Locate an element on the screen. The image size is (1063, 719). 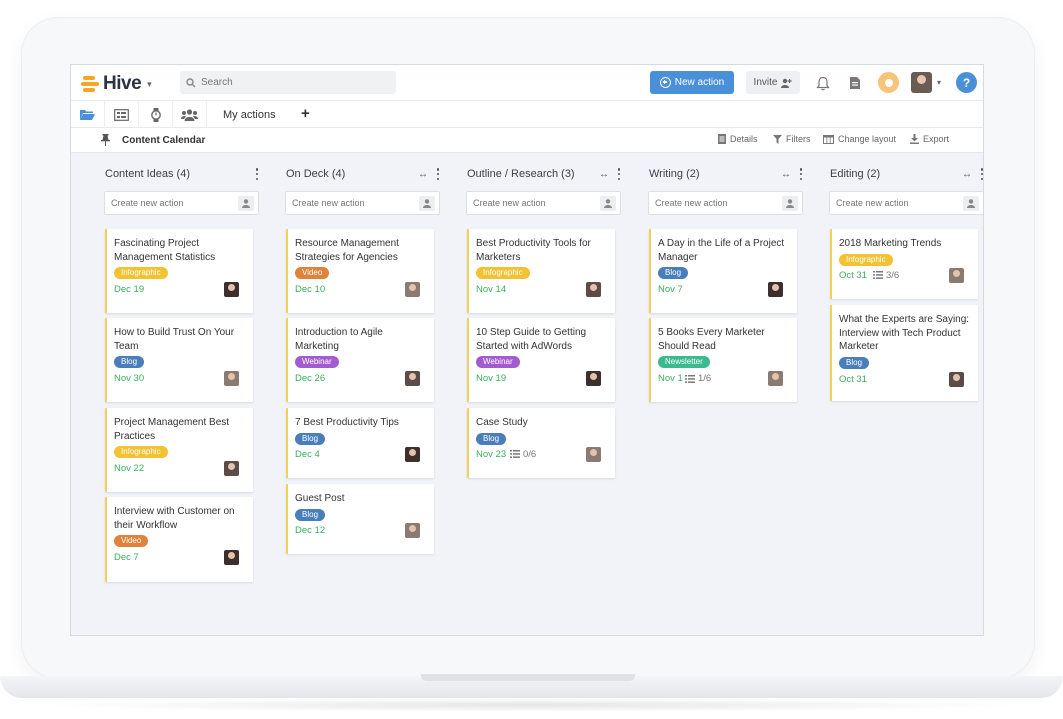
filters-button: Filters is located at coordinates (792, 139).